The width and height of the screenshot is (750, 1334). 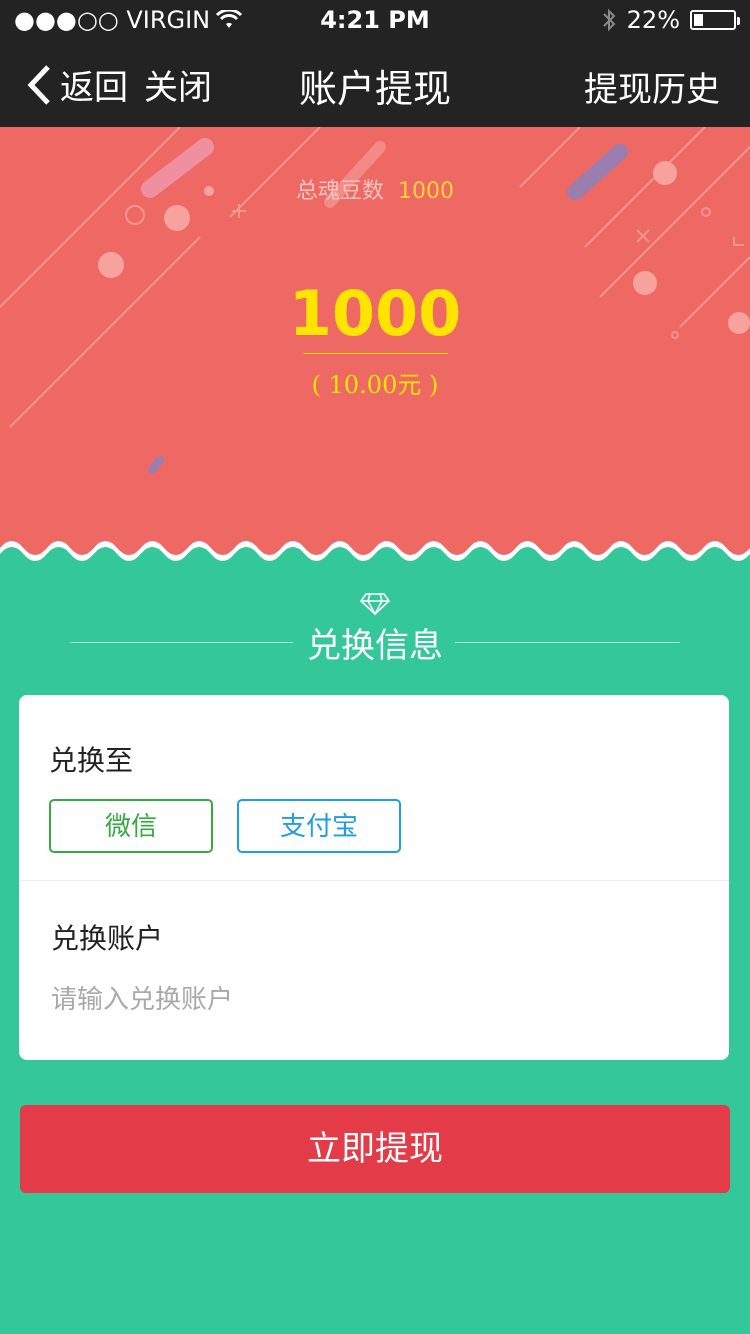 I want to click on form-divider, so click(x=374, y=880).